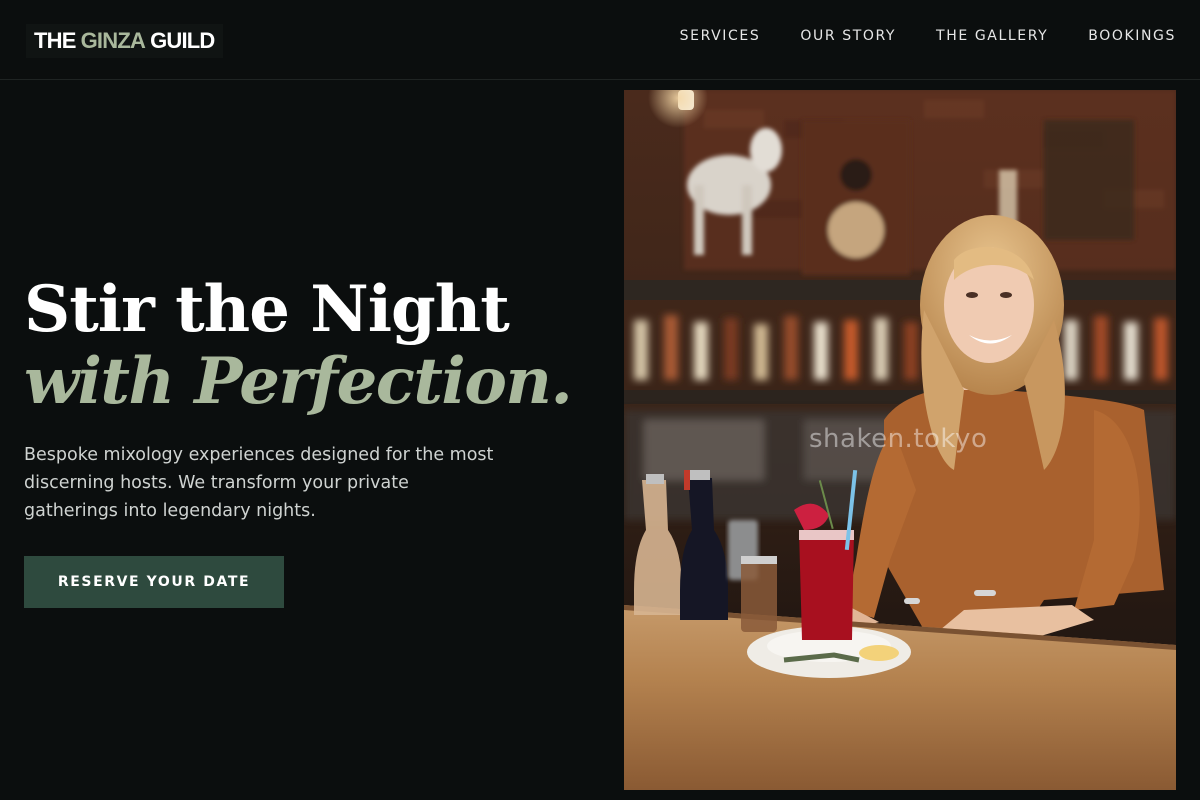  What do you see at coordinates (154, 582) in the screenshot?
I see `reserve-date-button: RESERVE YOUR DATE` at bounding box center [154, 582].